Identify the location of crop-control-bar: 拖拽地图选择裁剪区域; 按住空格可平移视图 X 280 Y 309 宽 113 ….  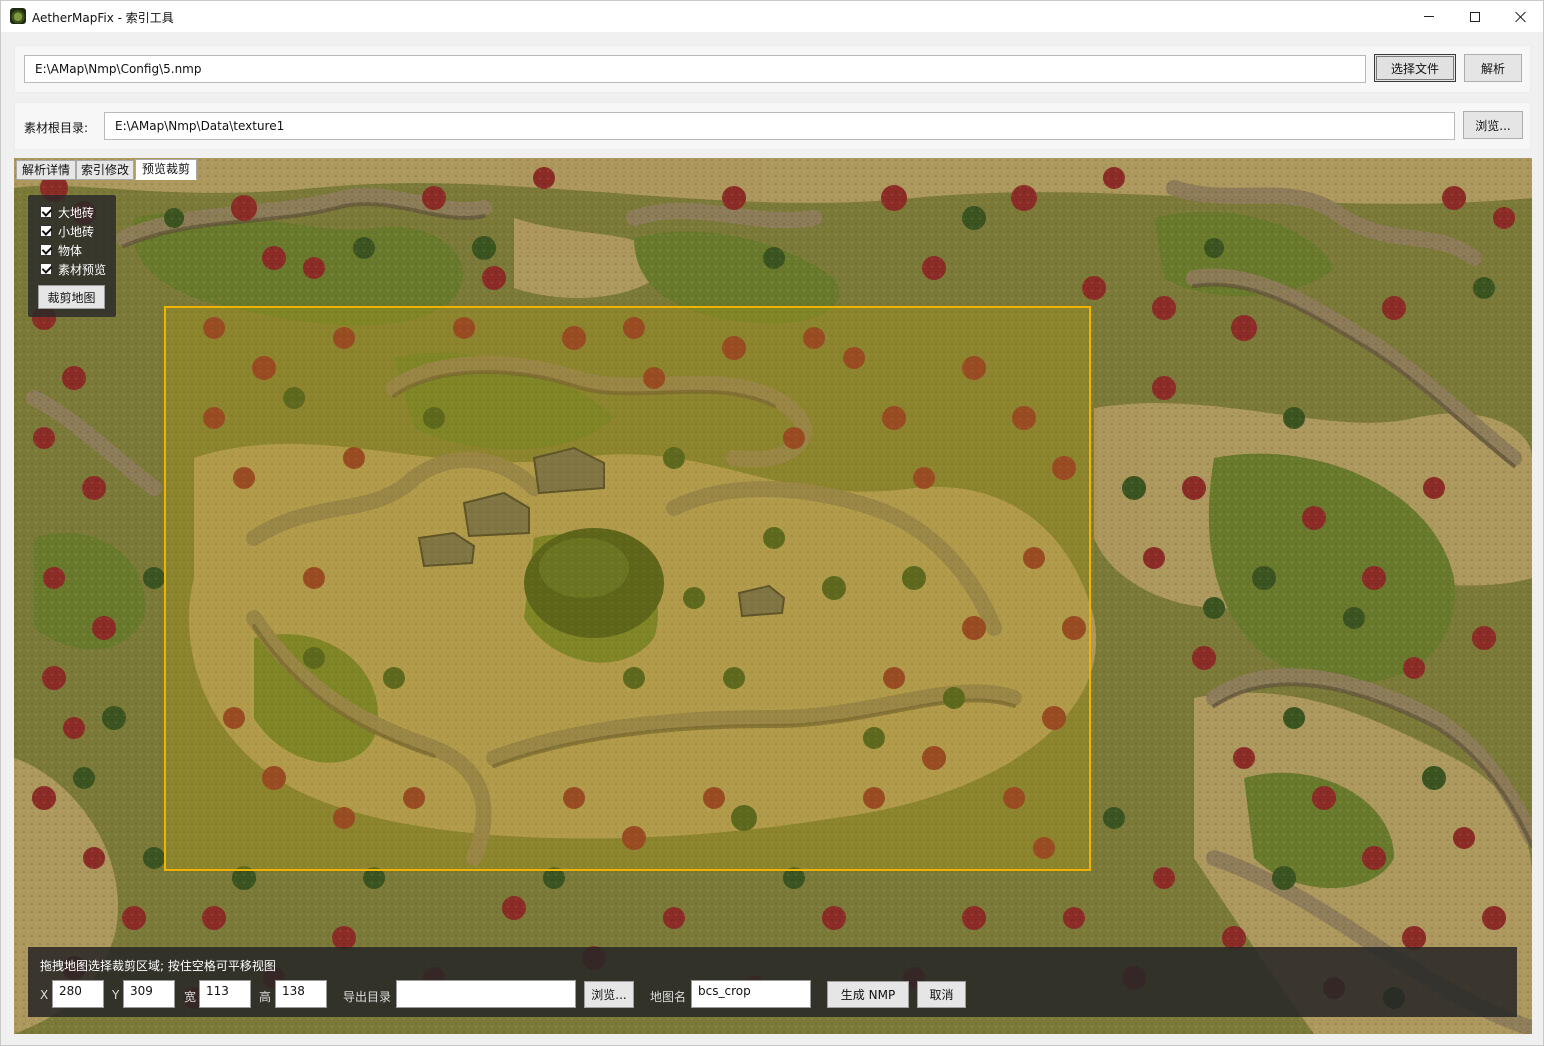
(772, 982).